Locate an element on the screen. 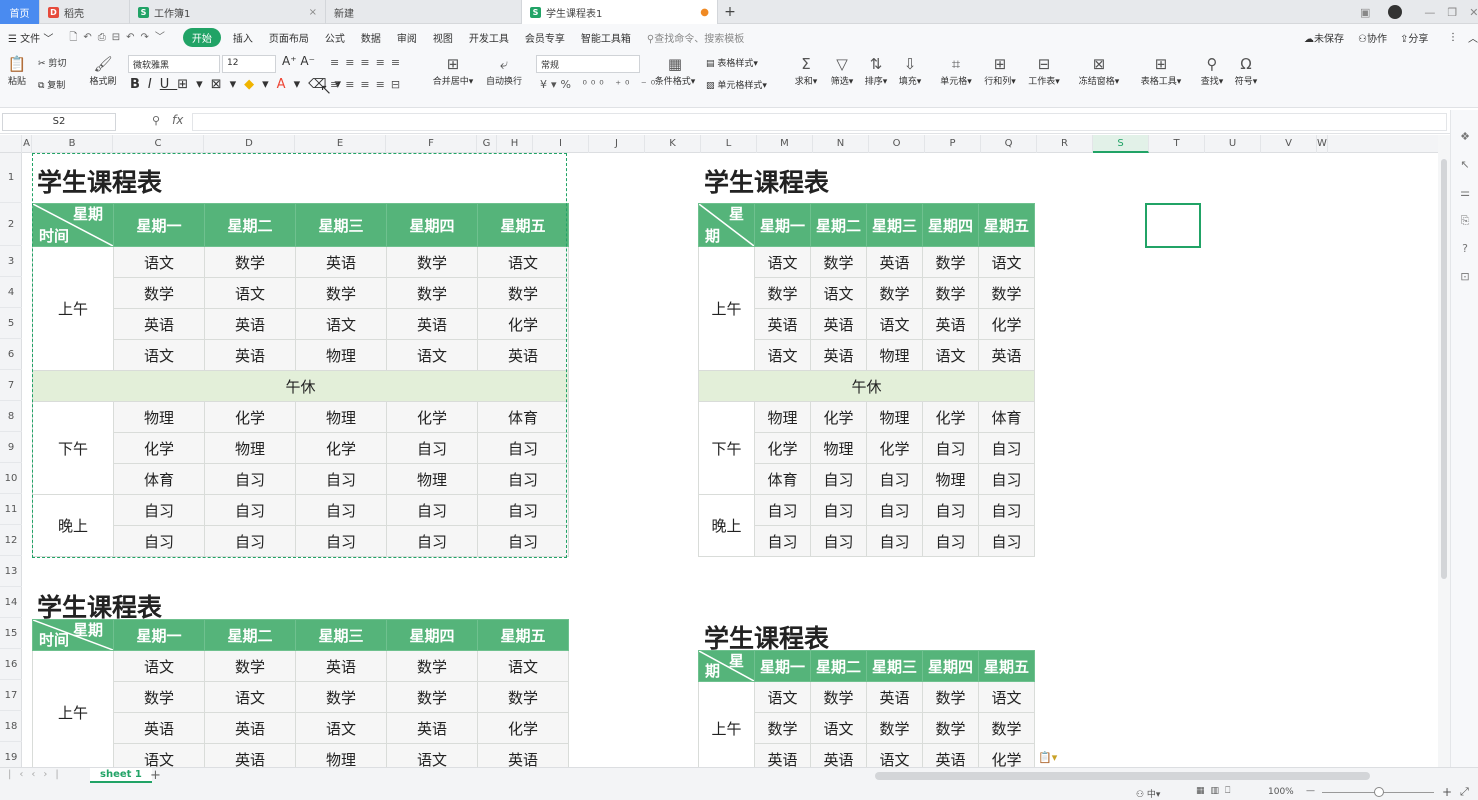 The width and height of the screenshot is (1478, 800). column-header-m: M is located at coordinates (785, 144).